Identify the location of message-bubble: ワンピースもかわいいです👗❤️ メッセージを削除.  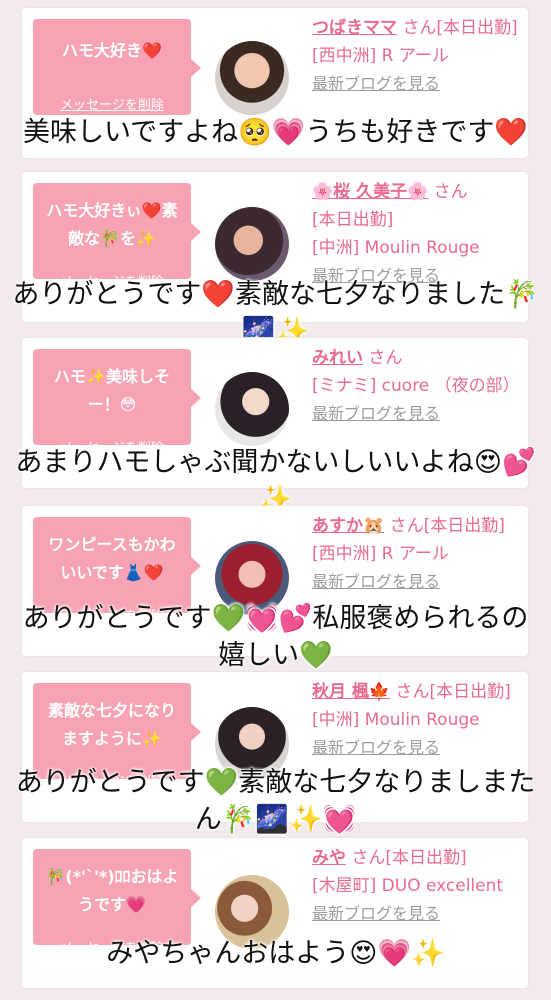
(117, 570).